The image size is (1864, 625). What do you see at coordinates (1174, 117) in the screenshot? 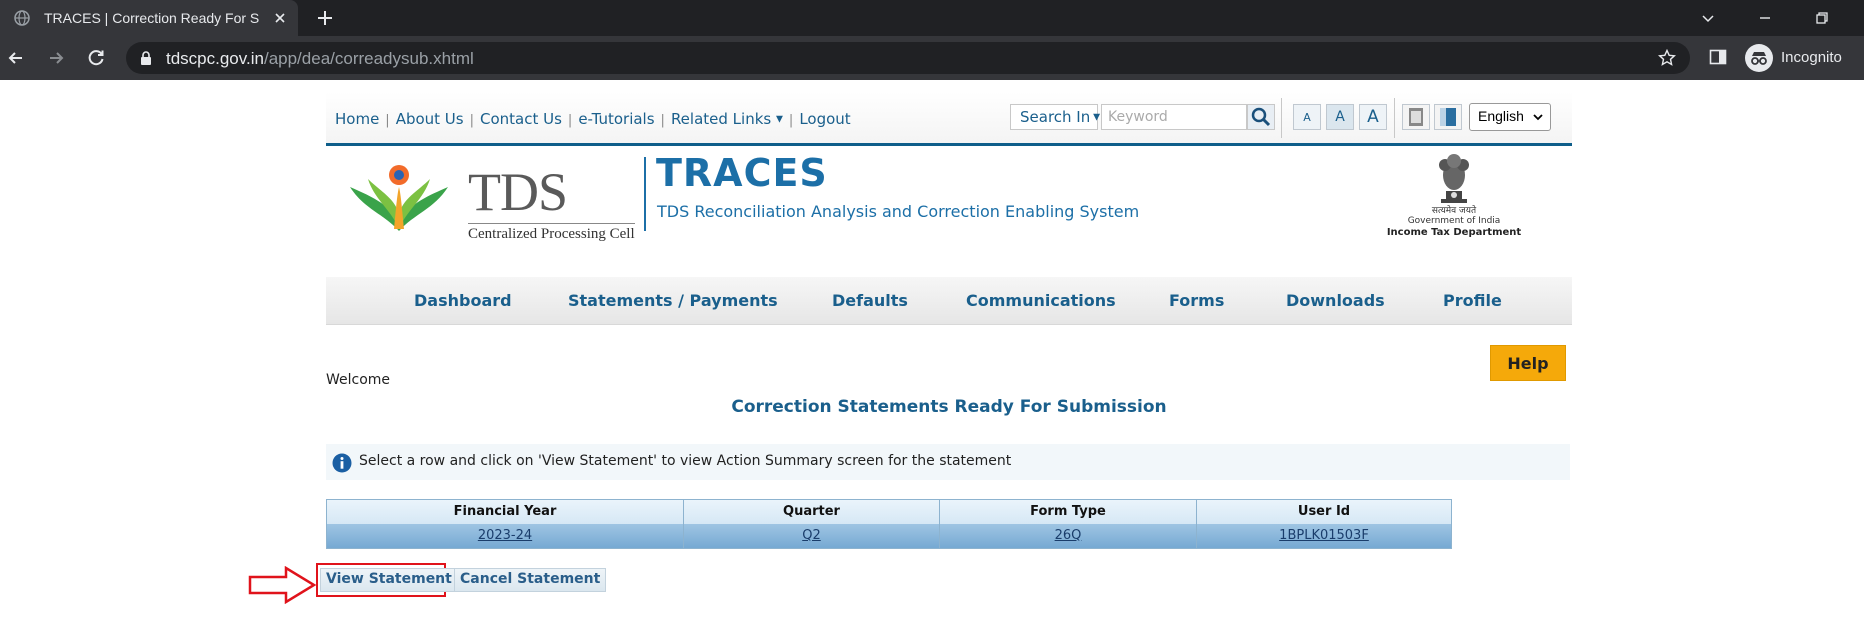
I see `keyword-input: Keyword` at bounding box center [1174, 117].